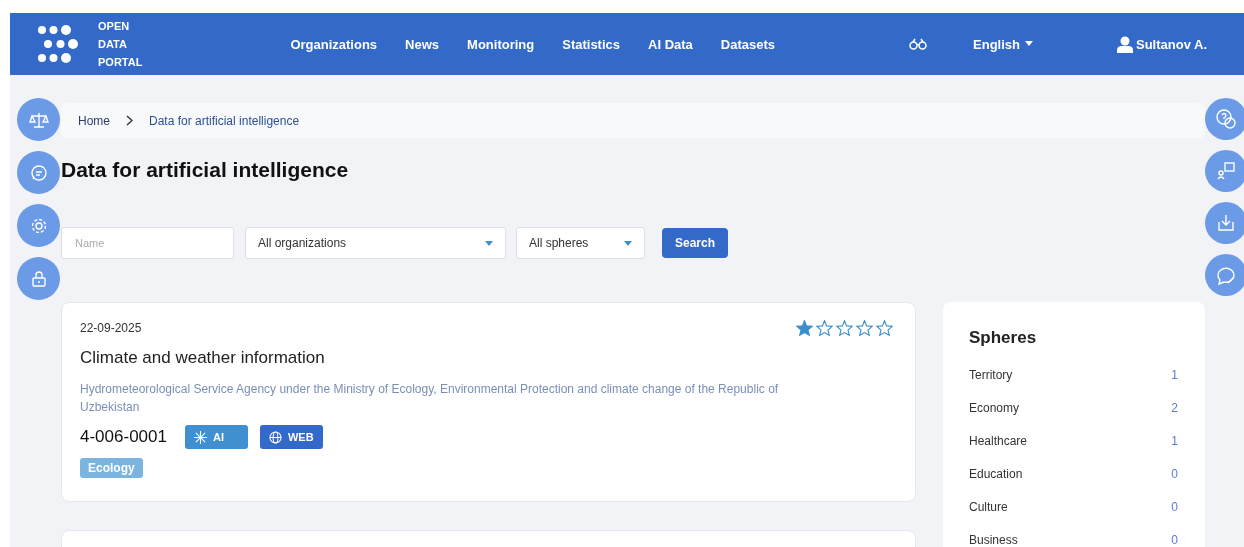 This screenshot has width=1244, height=547. I want to click on glasses-icon, so click(918, 44).